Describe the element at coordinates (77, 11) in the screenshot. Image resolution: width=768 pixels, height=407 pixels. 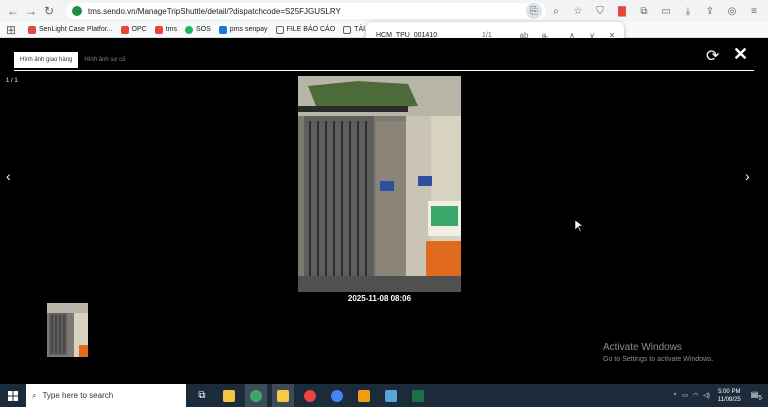
I see `site-info-icon` at that location.